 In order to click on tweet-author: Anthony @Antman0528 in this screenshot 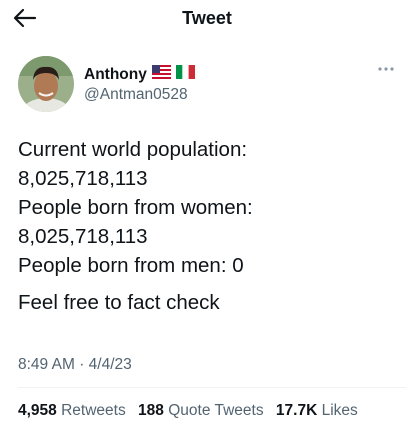, I will do `click(208, 85)`.